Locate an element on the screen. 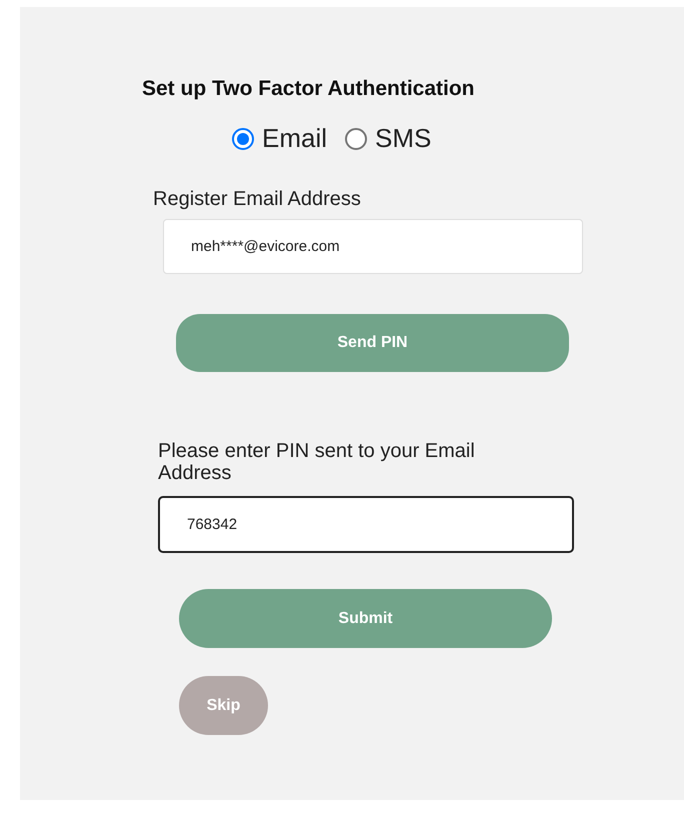 The image size is (684, 829). radio-label: Email is located at coordinates (295, 138).